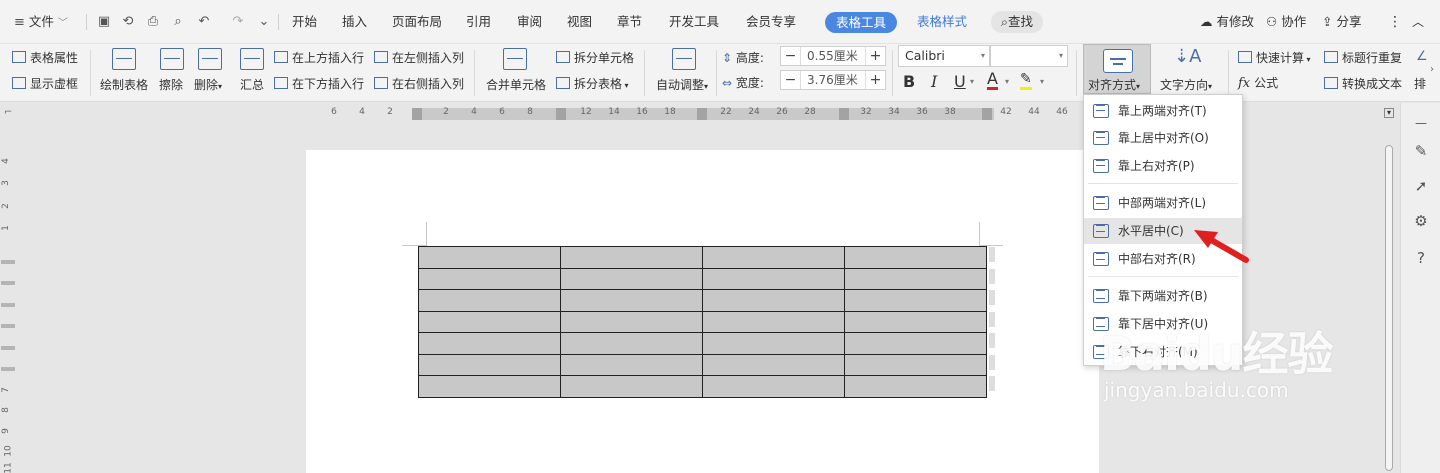 Image resolution: width=1440 pixels, height=473 pixels. I want to click on customize-icon: ⌄, so click(264, 22).